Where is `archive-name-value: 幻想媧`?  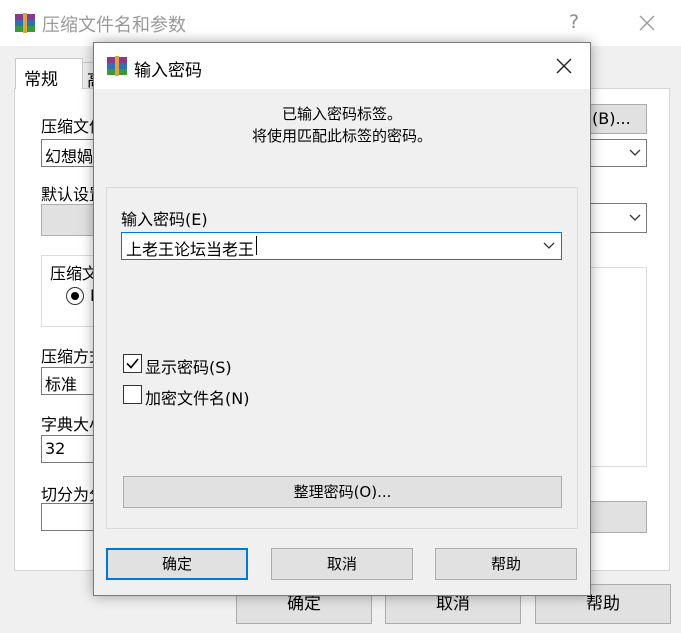
archive-name-value: 幻想媧 is located at coordinates (69, 156).